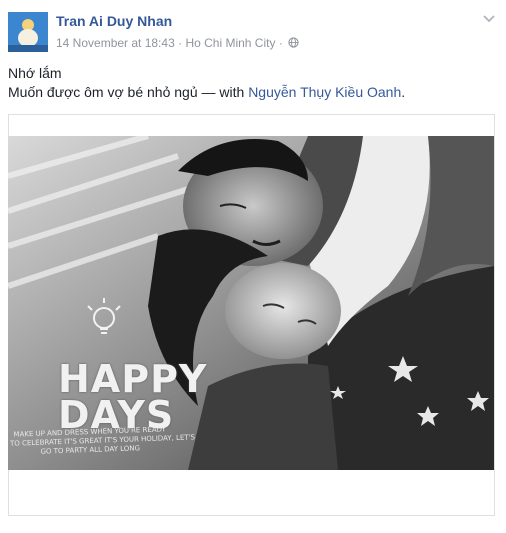  I want to click on photo-overlay-title: HAPPY DAYS, so click(133, 395).